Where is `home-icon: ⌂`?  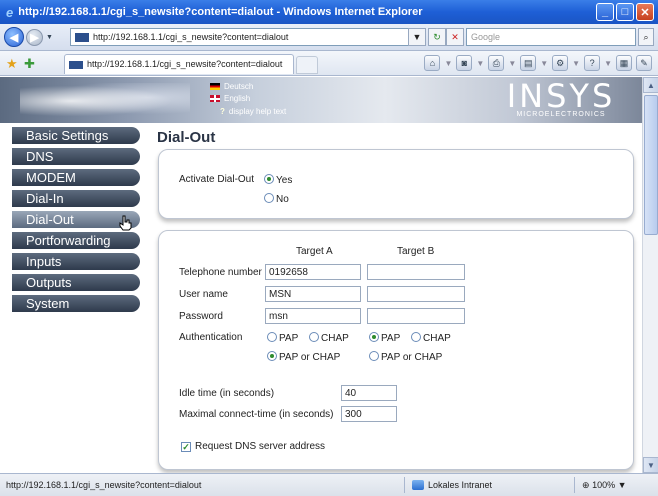 home-icon: ⌂ is located at coordinates (432, 63).